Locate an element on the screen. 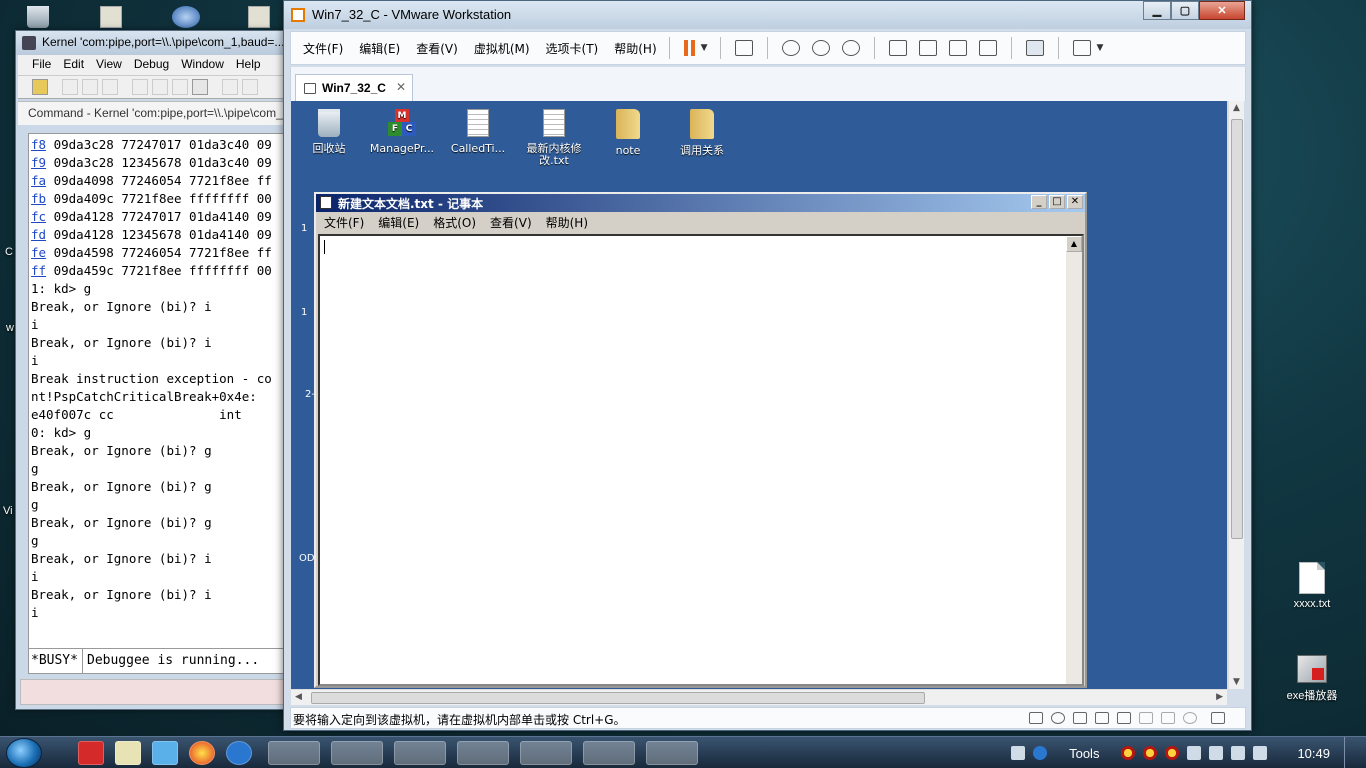  snapshot-manager-icon is located at coordinates (850, 48).